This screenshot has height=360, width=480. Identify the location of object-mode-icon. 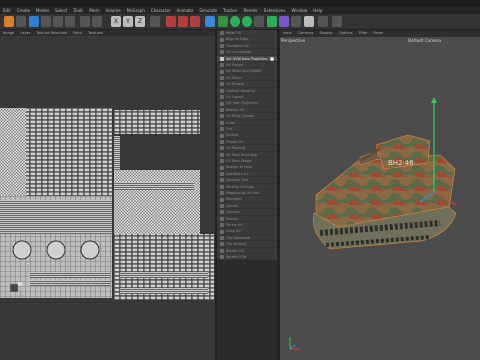
(97, 21).